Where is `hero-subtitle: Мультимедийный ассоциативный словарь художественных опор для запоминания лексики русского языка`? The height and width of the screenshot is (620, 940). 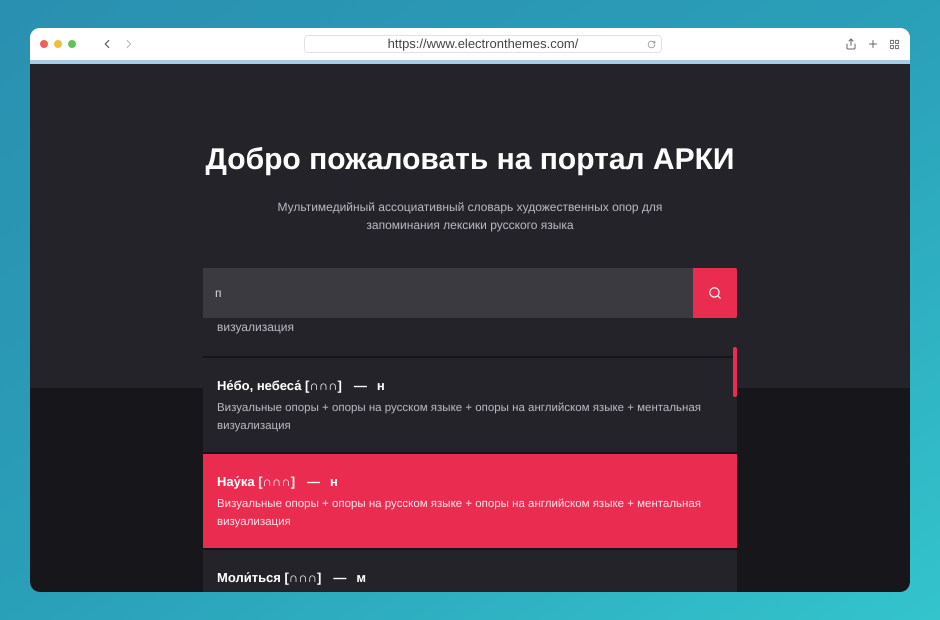
hero-subtitle: Мультимедийный ассоциативный словарь художественных опор для запоминания лексики русского языка is located at coordinates (470, 216).